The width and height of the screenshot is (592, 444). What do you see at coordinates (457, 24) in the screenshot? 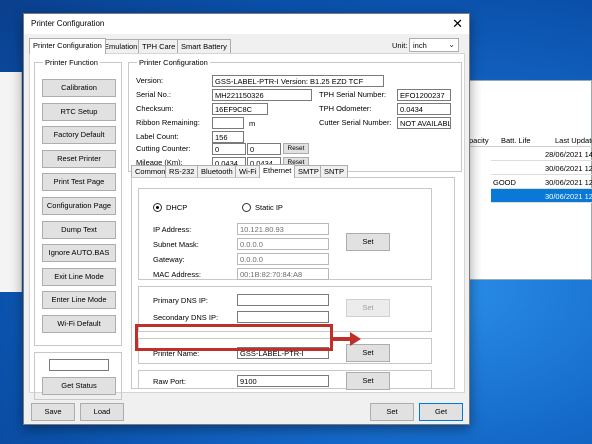
I see `close-icon: ✕` at bounding box center [457, 24].